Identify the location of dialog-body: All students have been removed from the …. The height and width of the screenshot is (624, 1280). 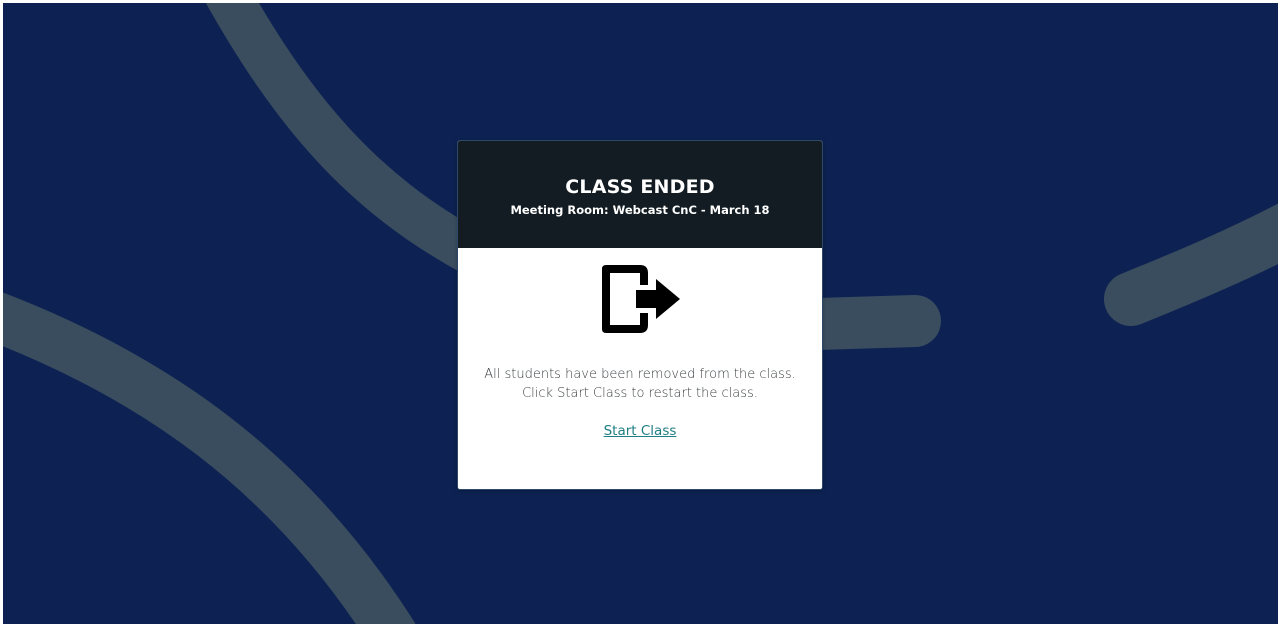
(640, 368).